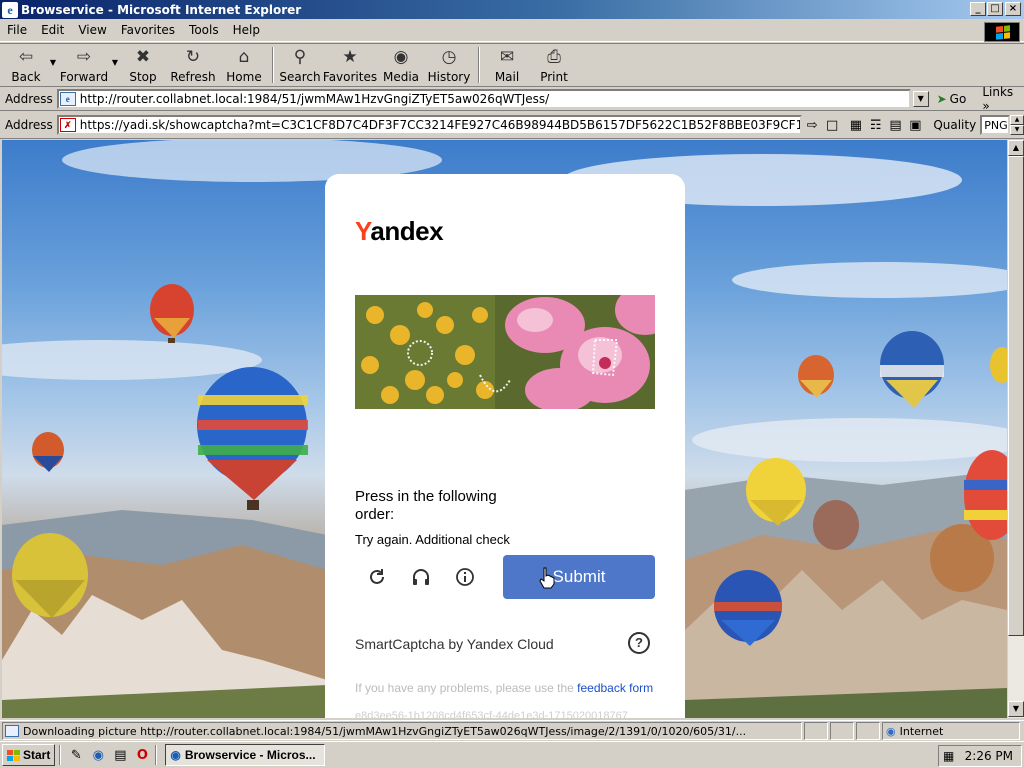 This screenshot has width=1024, height=768. Describe the element at coordinates (978, 9) in the screenshot. I see `minimize-button: _` at that location.